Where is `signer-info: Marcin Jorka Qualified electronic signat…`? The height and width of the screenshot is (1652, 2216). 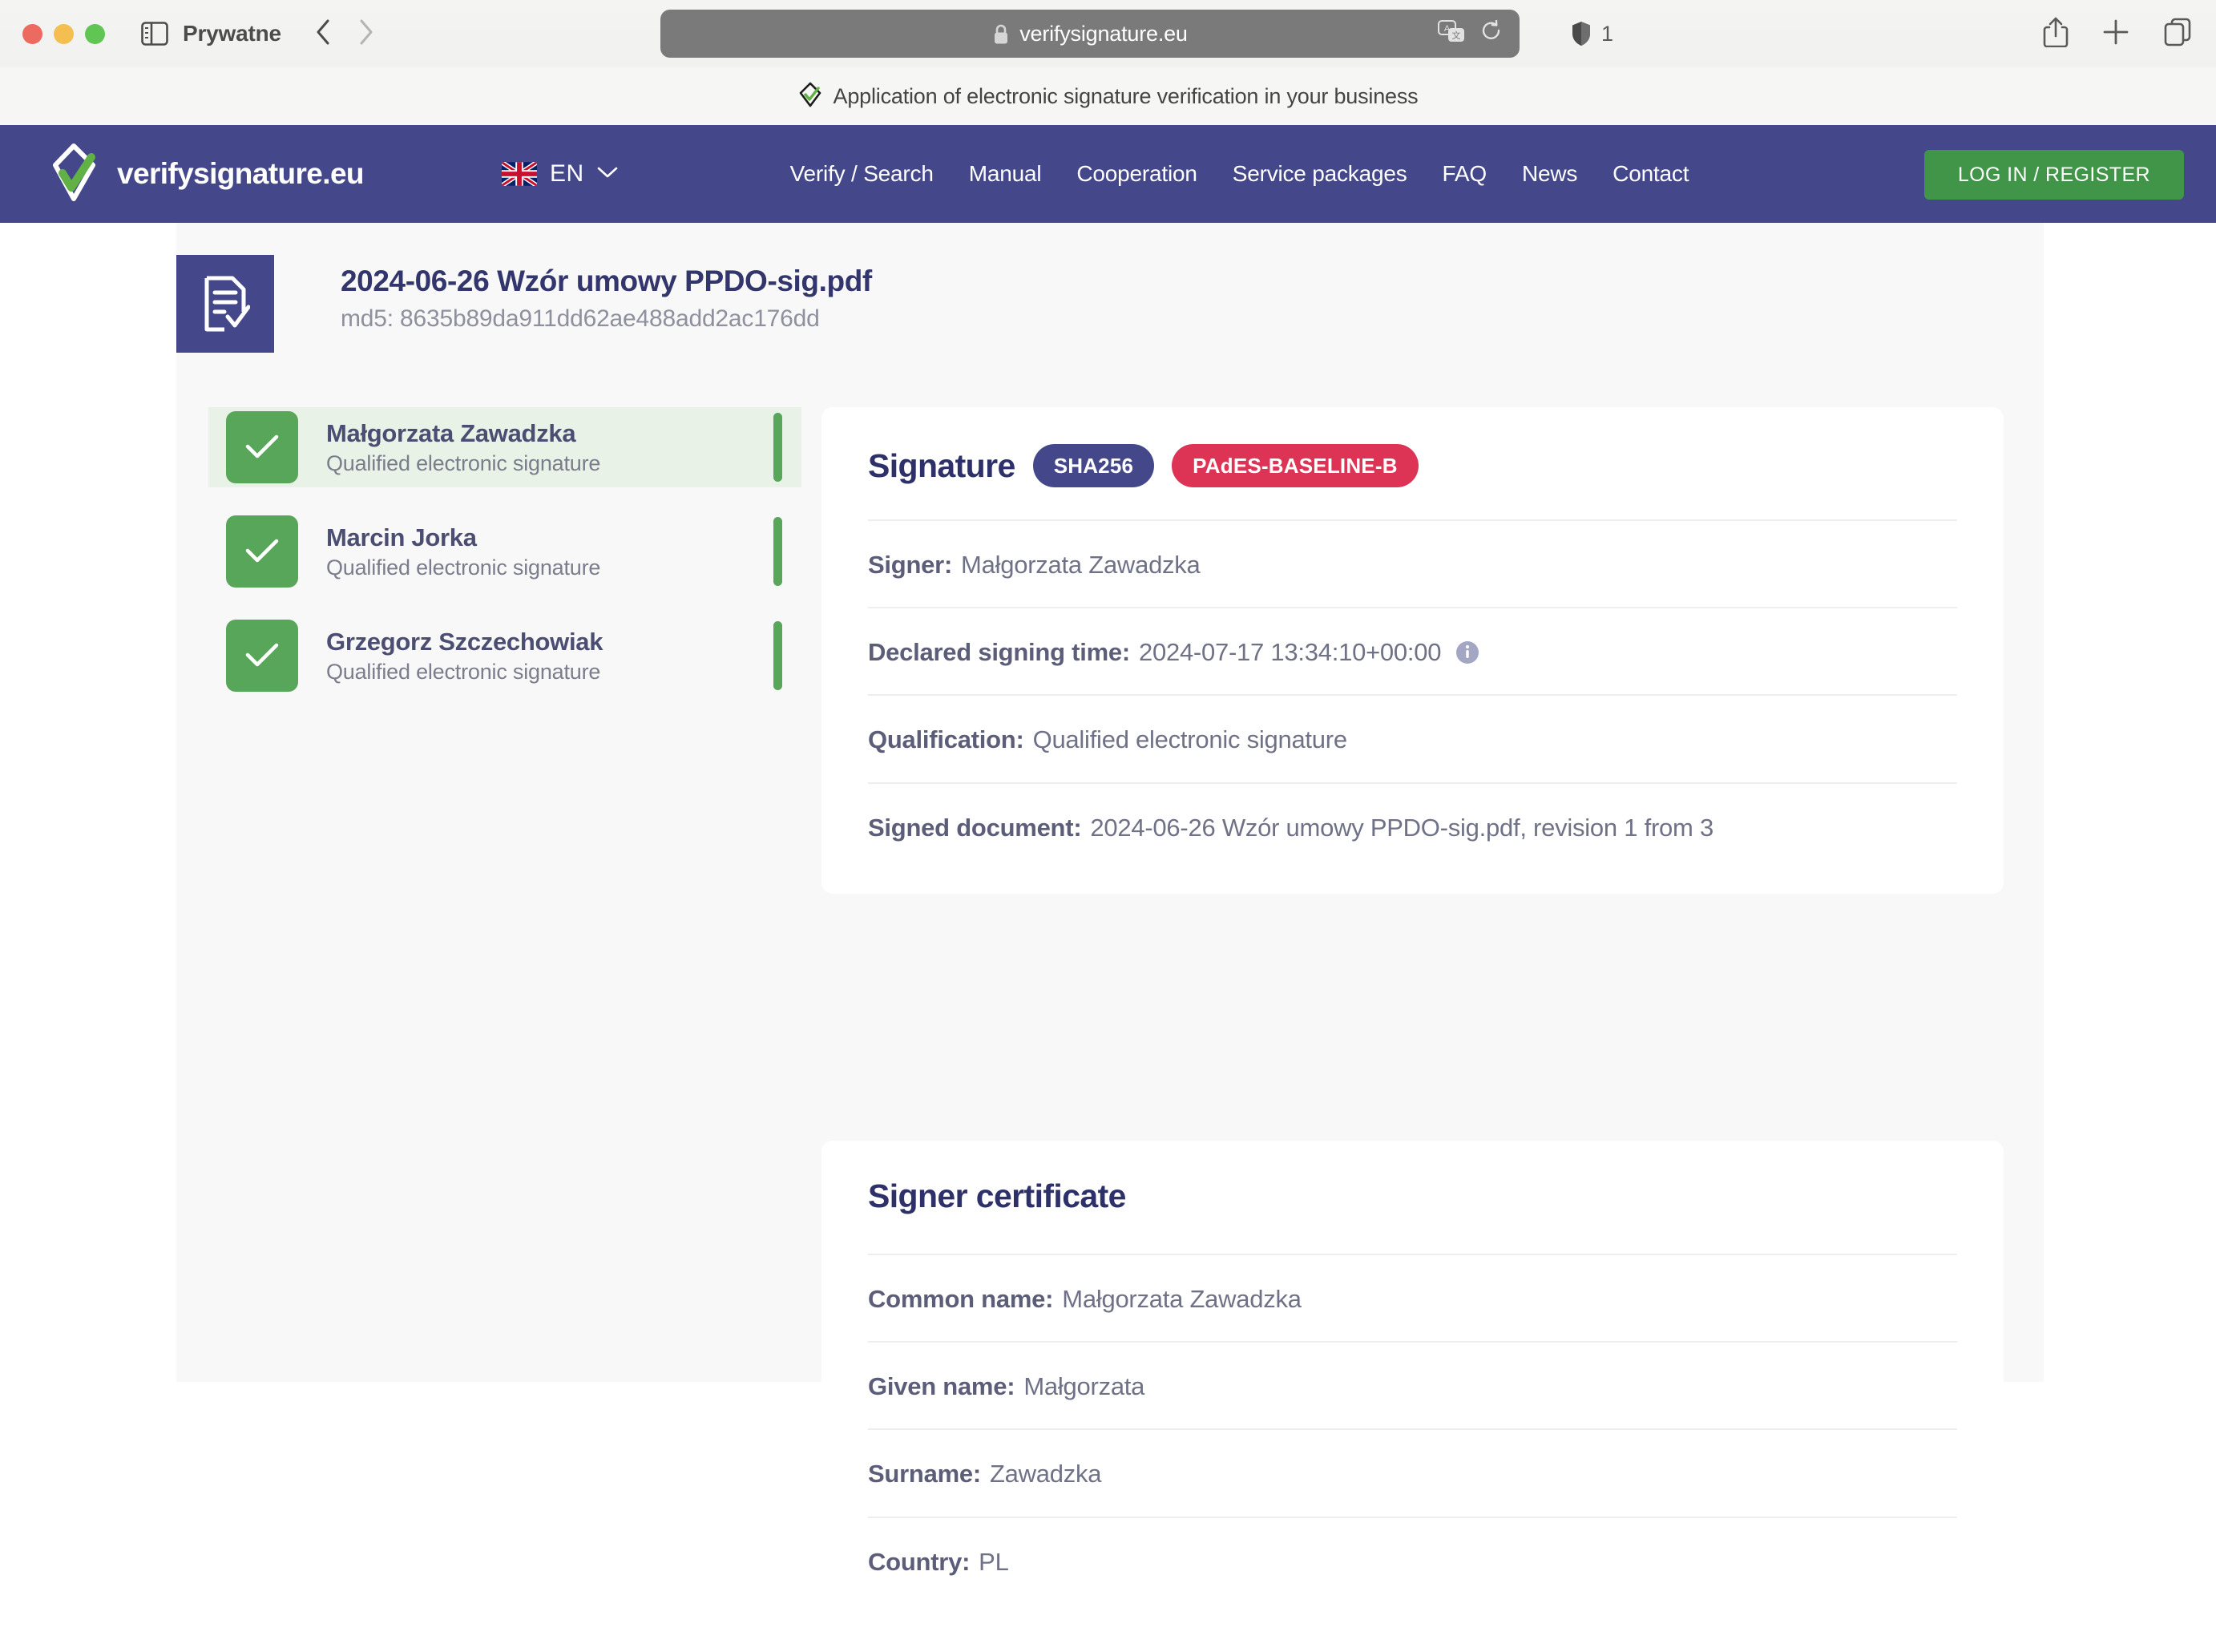
signer-info: Marcin Jorka Qualified electronic signat… is located at coordinates (463, 552).